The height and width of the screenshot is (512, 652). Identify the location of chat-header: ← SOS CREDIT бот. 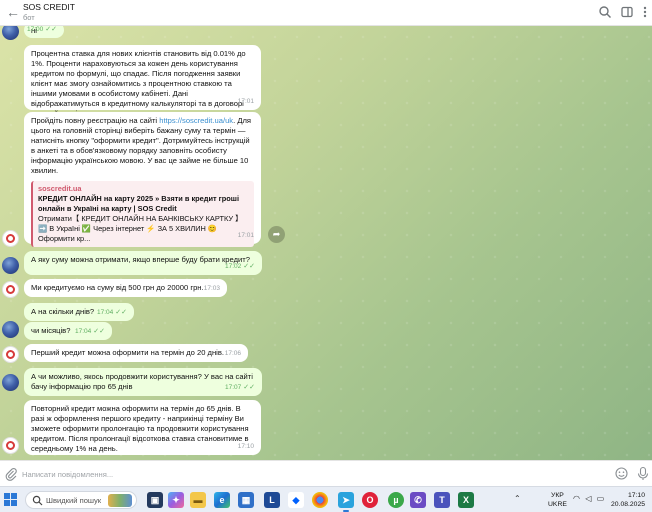
(326, 13).